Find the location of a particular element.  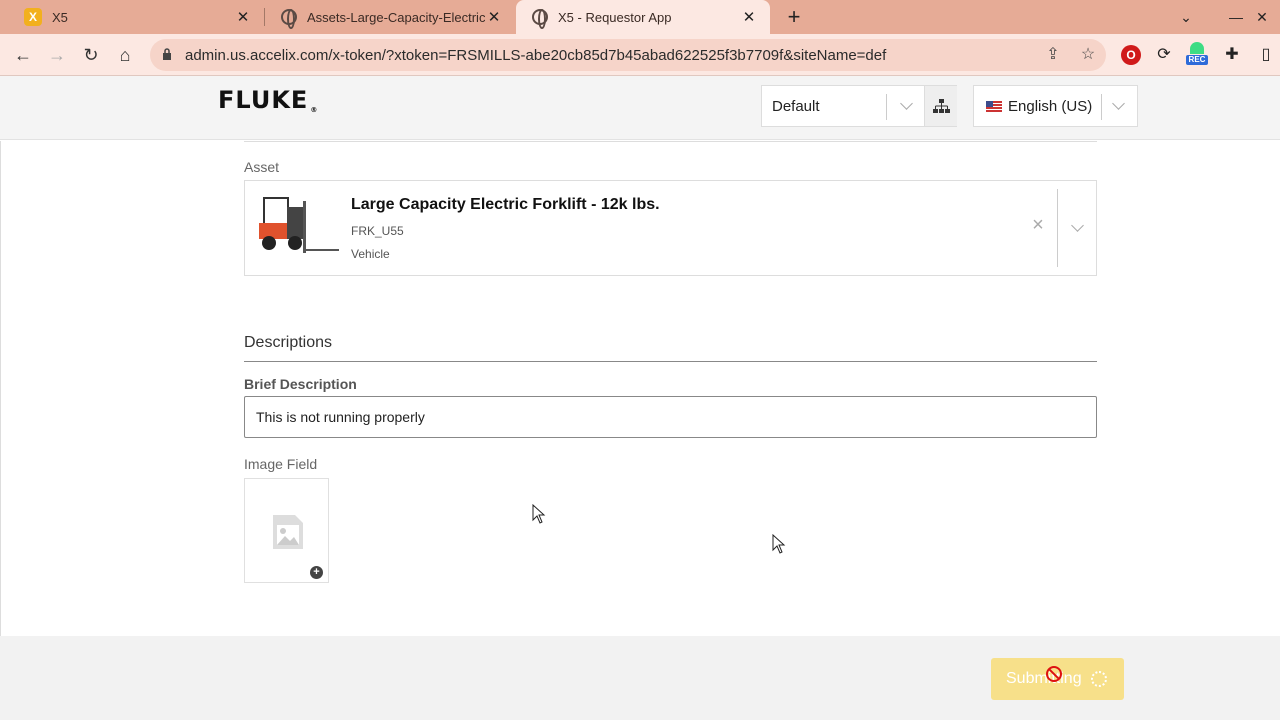

hierarchy-icon is located at coordinates (941, 106).